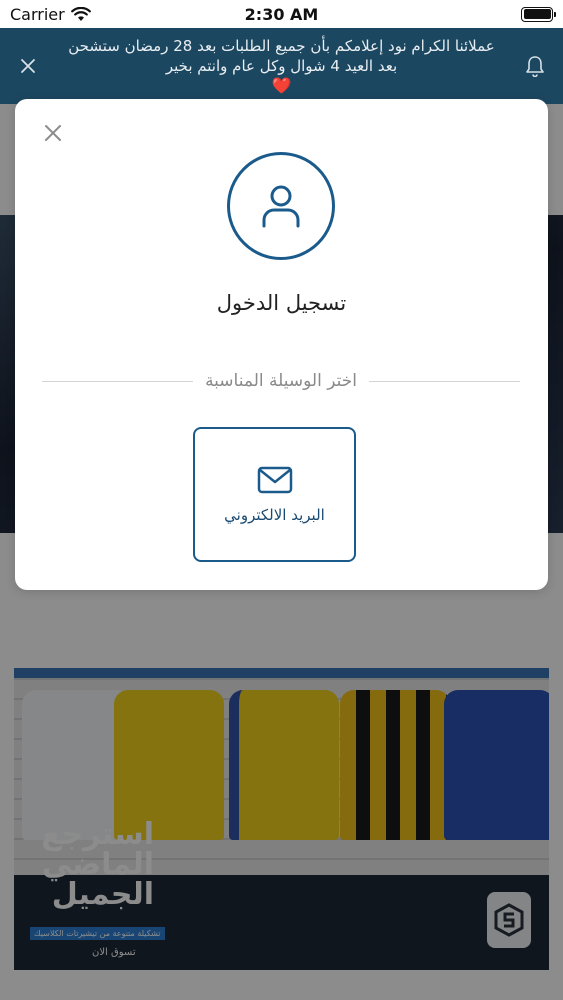  I want to click on status-bar: Carrier 2:30 AM, so click(281, 14).